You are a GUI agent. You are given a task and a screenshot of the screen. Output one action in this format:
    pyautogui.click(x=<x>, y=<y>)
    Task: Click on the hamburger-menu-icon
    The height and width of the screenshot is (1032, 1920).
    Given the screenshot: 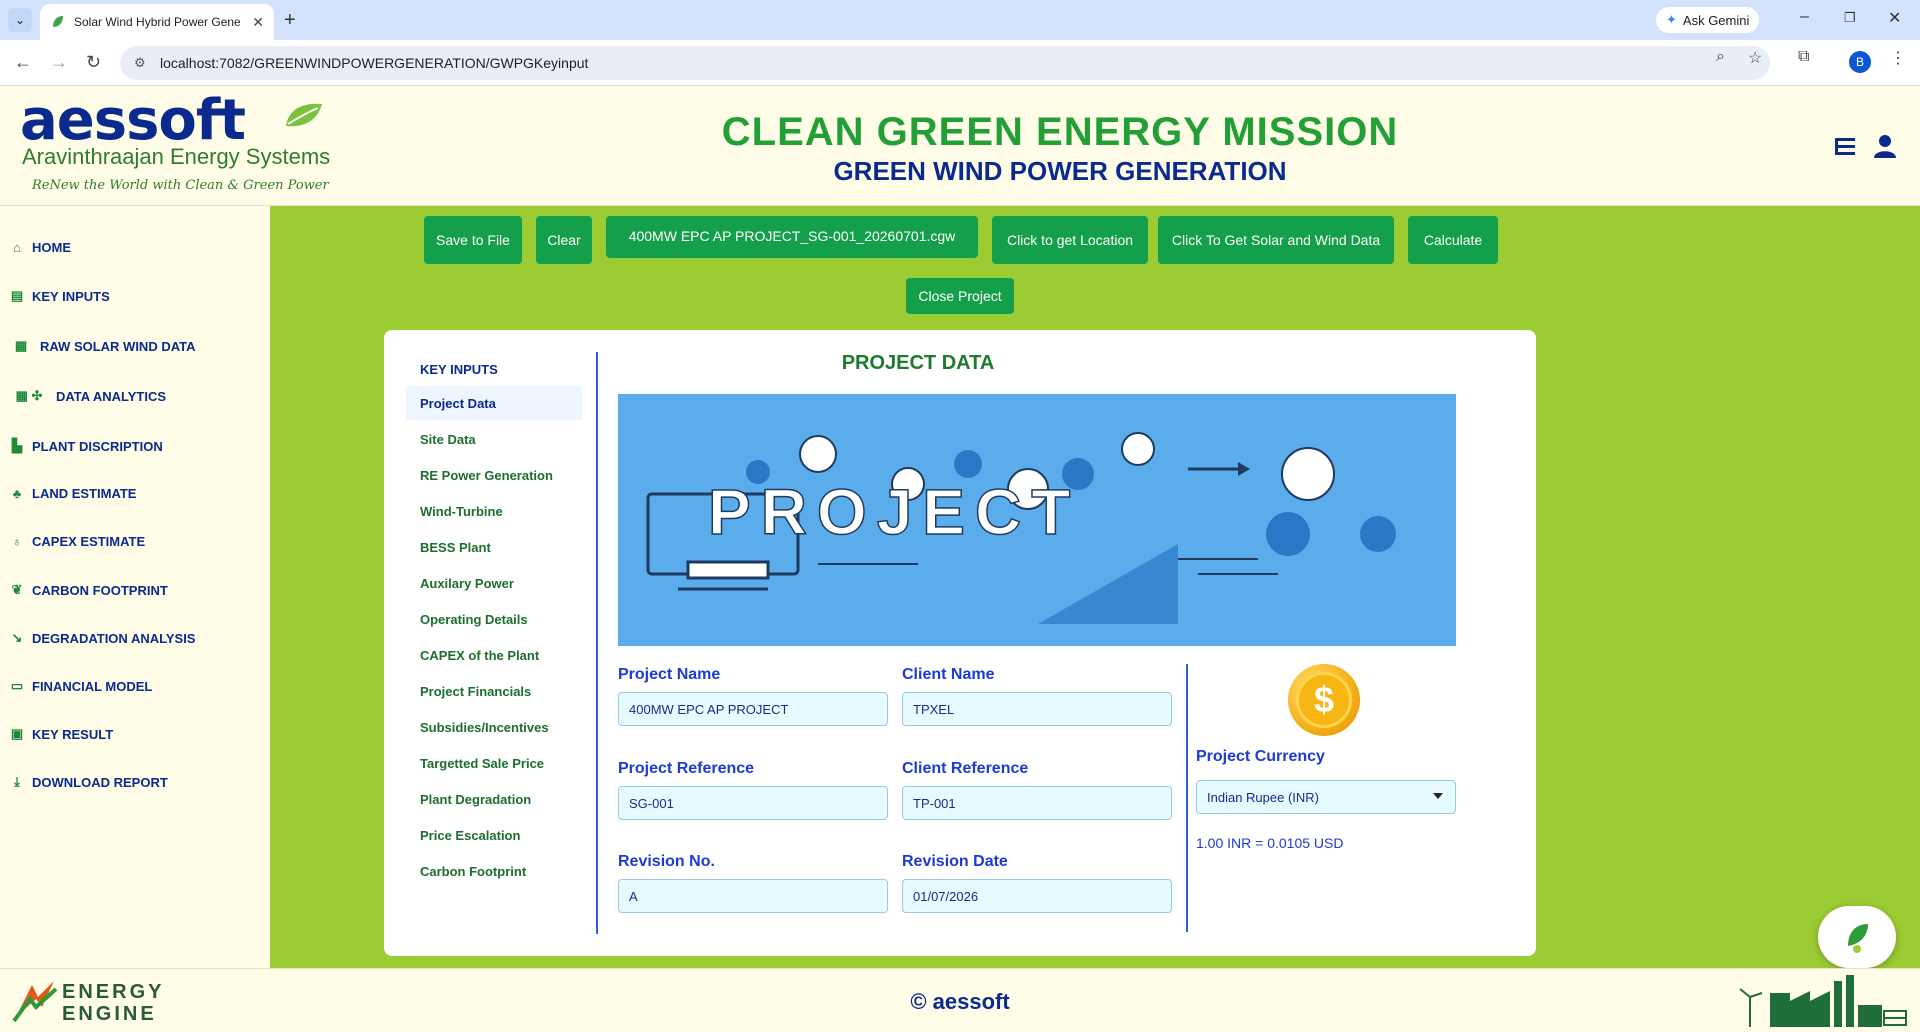 What is the action you would take?
    pyautogui.click(x=1845, y=147)
    